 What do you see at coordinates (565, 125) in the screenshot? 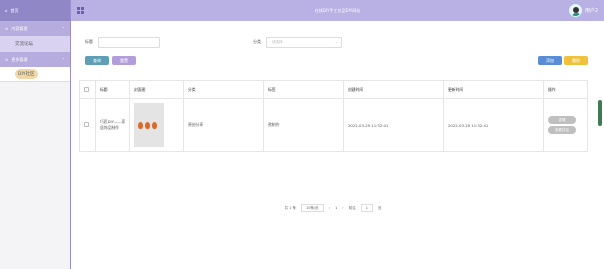
I see `row-actions: 详情 查看评论` at bounding box center [565, 125].